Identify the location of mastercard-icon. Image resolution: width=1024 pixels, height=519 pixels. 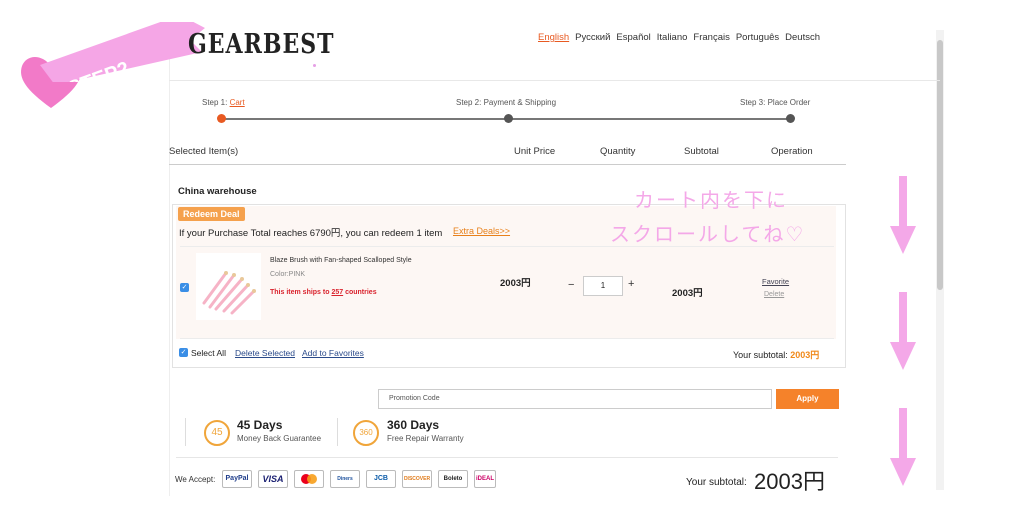
(309, 479).